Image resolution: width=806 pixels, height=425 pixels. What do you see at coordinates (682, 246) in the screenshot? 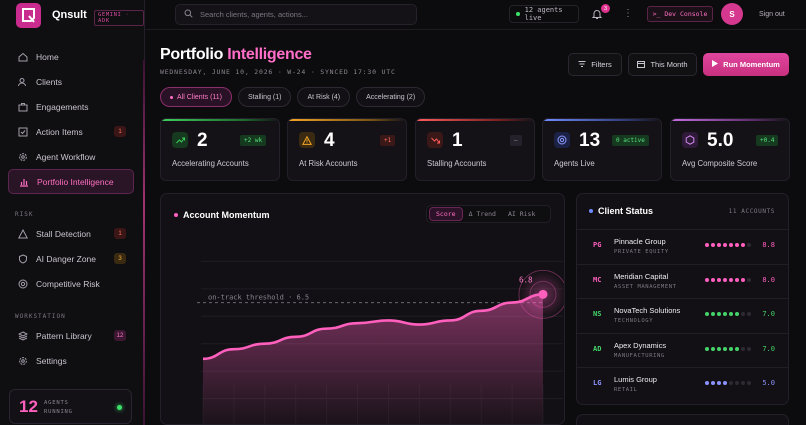
I see `client-row: PG Pinnacle Group PRIVATE EQUITY 8.8` at bounding box center [682, 246].